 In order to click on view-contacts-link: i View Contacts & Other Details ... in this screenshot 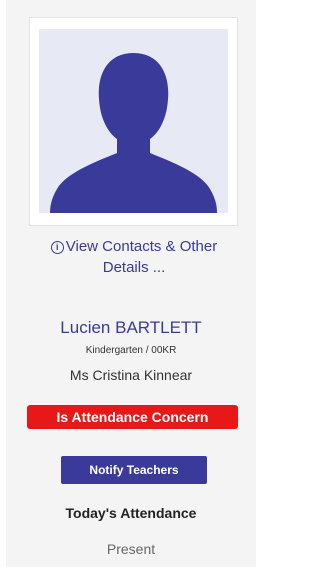, I will do `click(134, 257)`.